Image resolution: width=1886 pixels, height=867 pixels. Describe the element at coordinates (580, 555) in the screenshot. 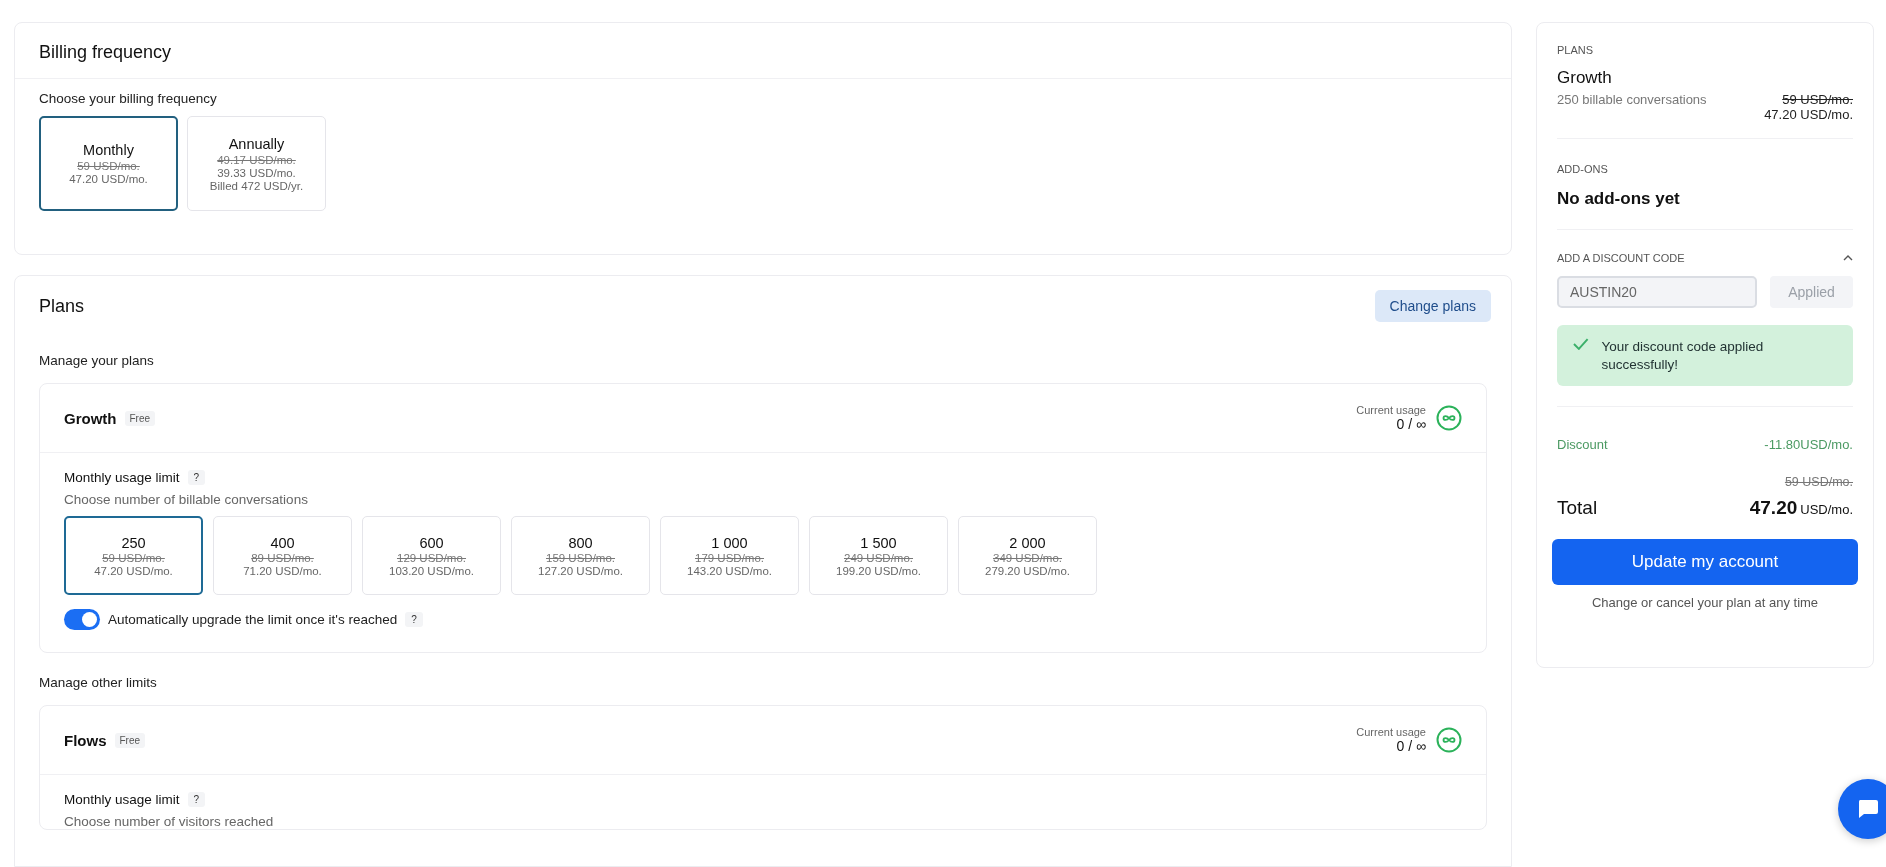

I see `tier-option: 800 159 USD/mo. 127.20 USD/mo.` at that location.